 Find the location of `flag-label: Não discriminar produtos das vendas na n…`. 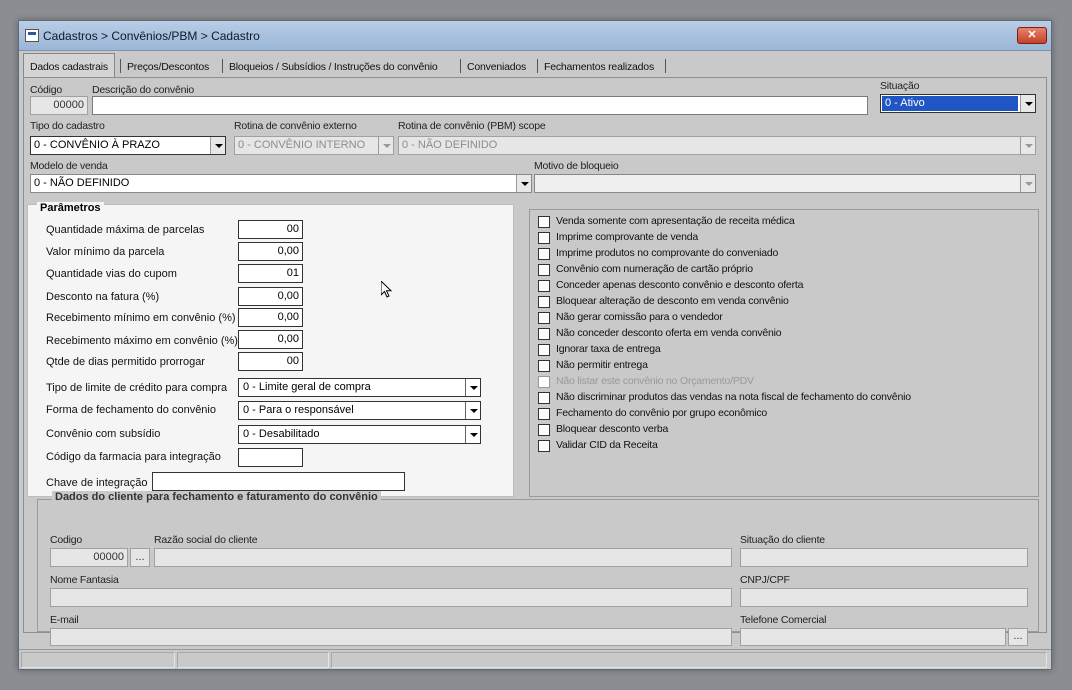

flag-label: Não discriminar produtos das vendas na n… is located at coordinates (733, 397).